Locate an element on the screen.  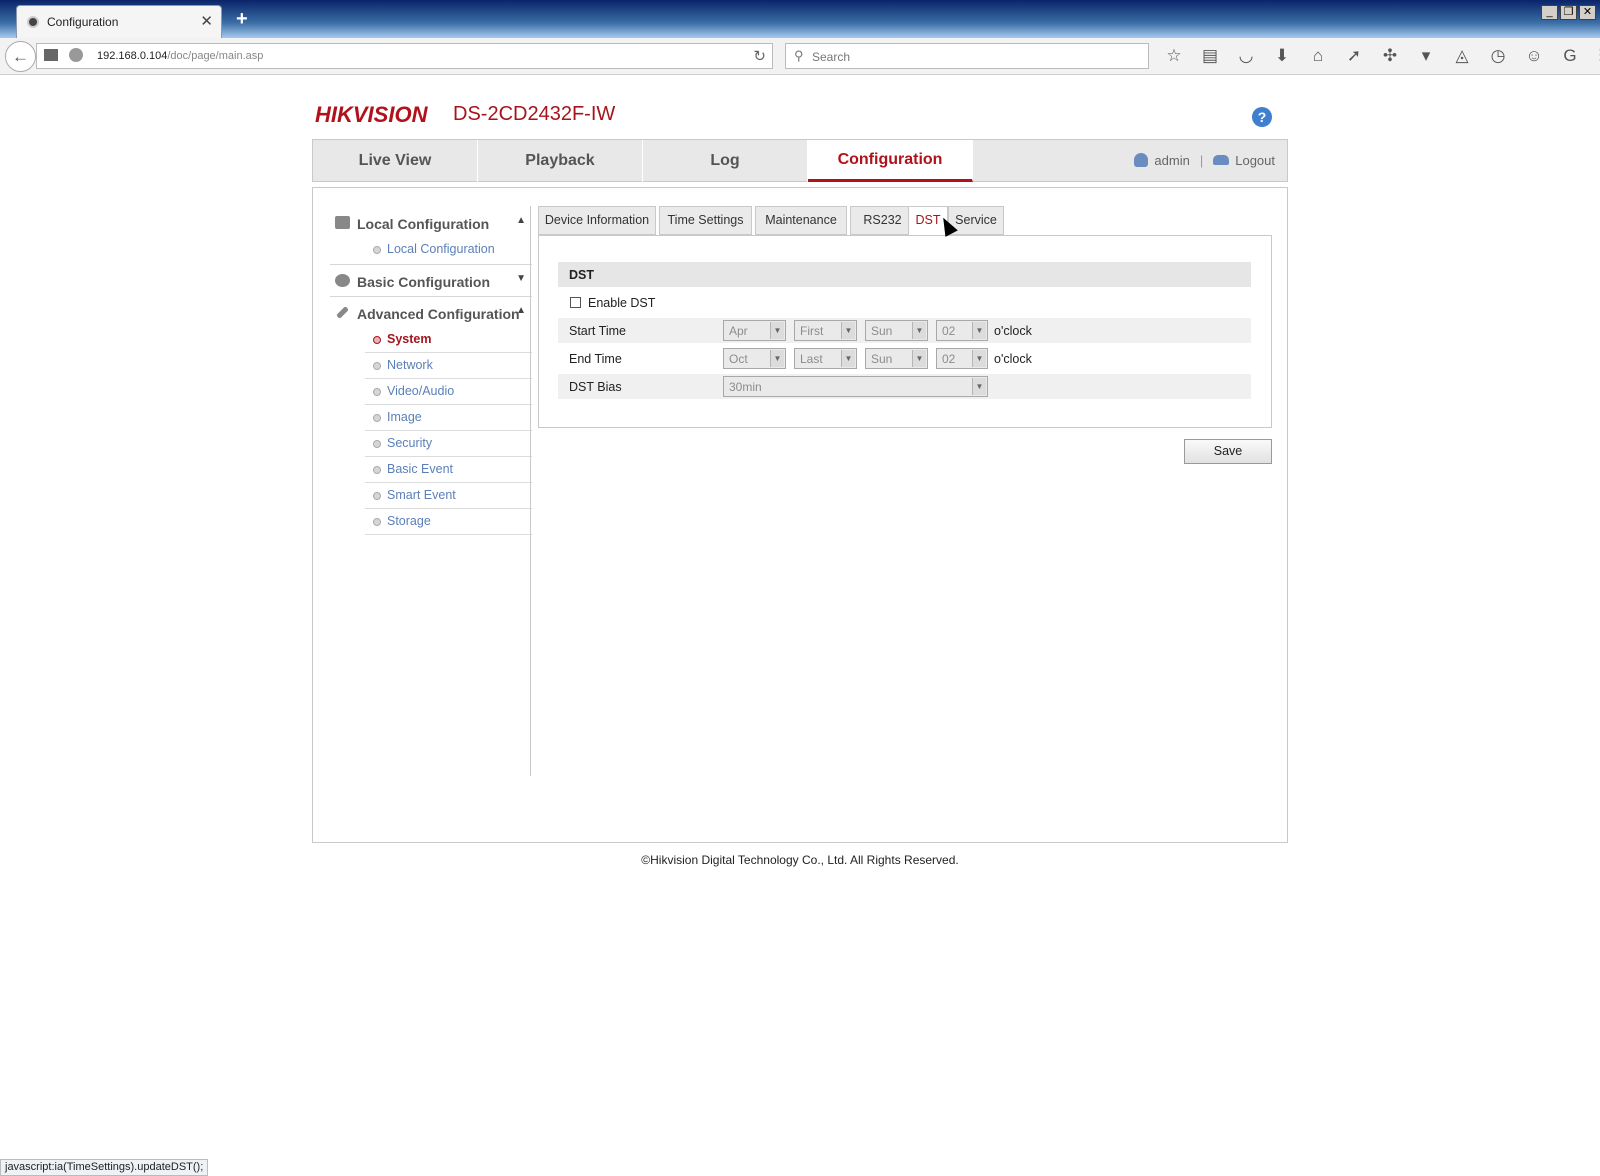
select-value: Sun is located at coordinates (882, 331).